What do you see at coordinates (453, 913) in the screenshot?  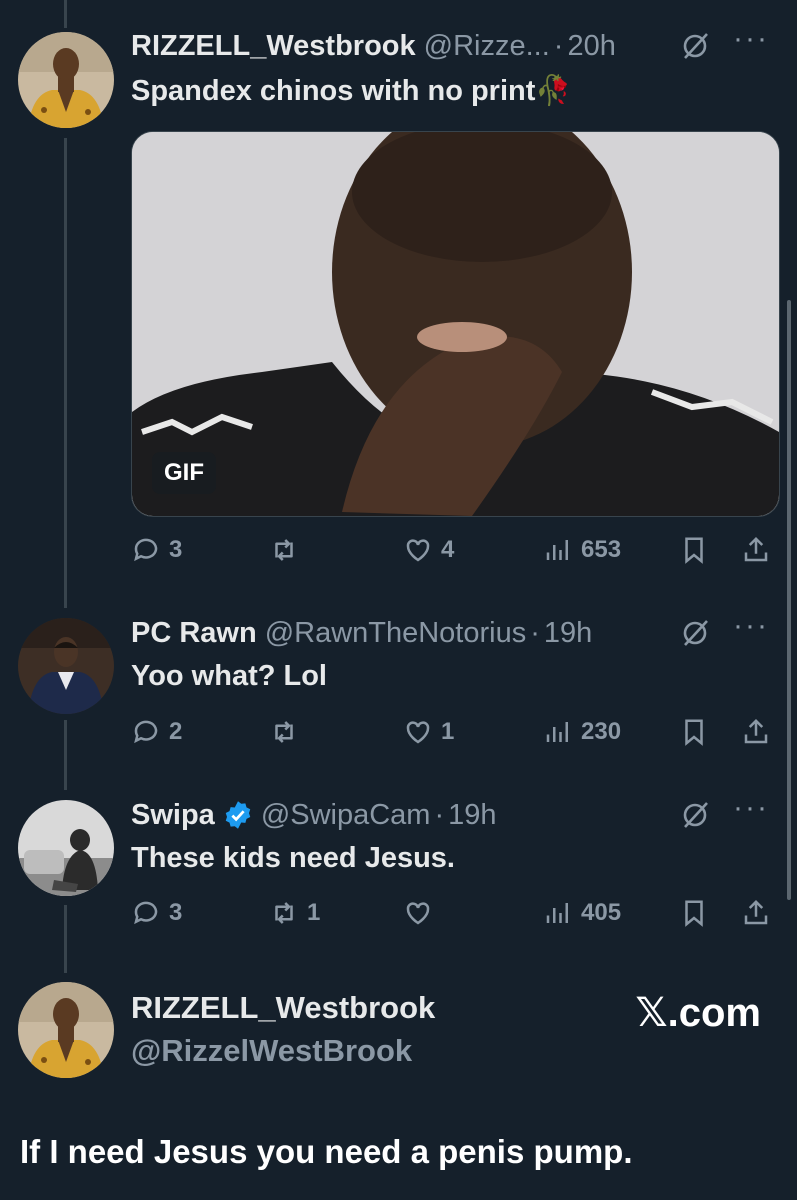 I see `tweet-actions: 3 1 405` at bounding box center [453, 913].